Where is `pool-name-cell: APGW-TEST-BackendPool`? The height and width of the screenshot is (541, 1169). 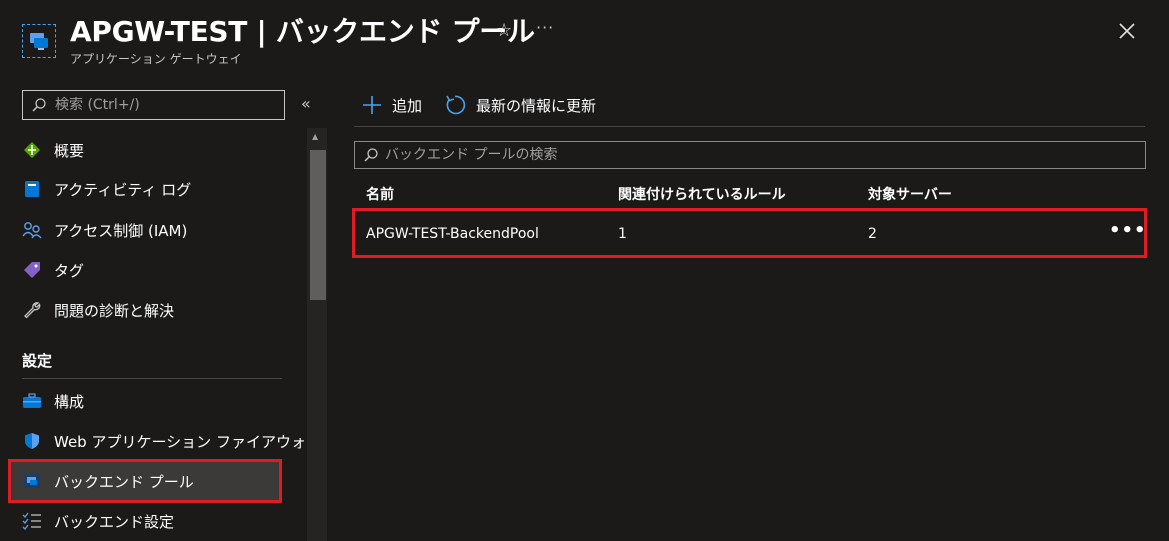 pool-name-cell: APGW-TEST-BackendPool is located at coordinates (452, 234).